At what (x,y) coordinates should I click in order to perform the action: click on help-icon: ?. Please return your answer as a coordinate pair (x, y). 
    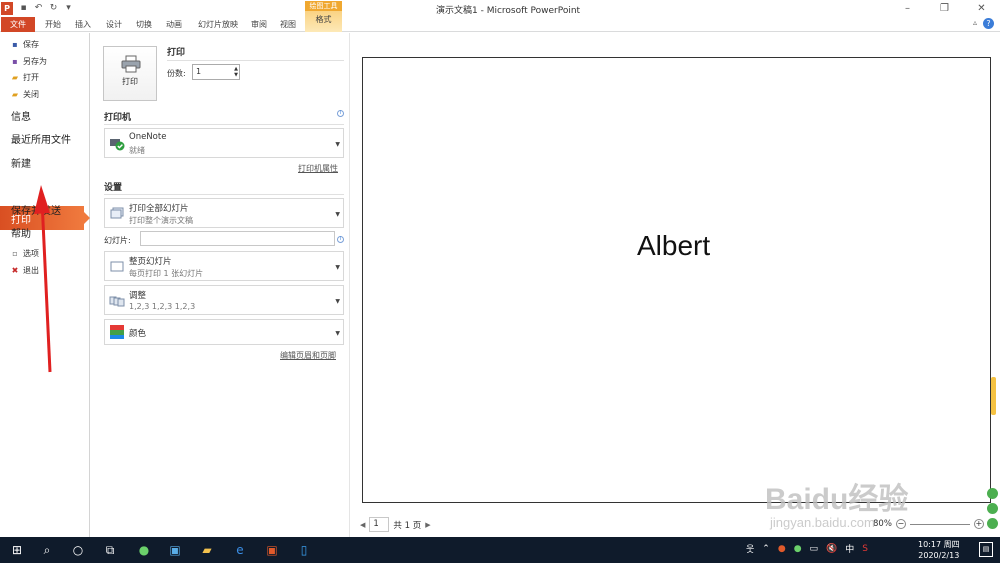
    Looking at the image, I should click on (988, 23).